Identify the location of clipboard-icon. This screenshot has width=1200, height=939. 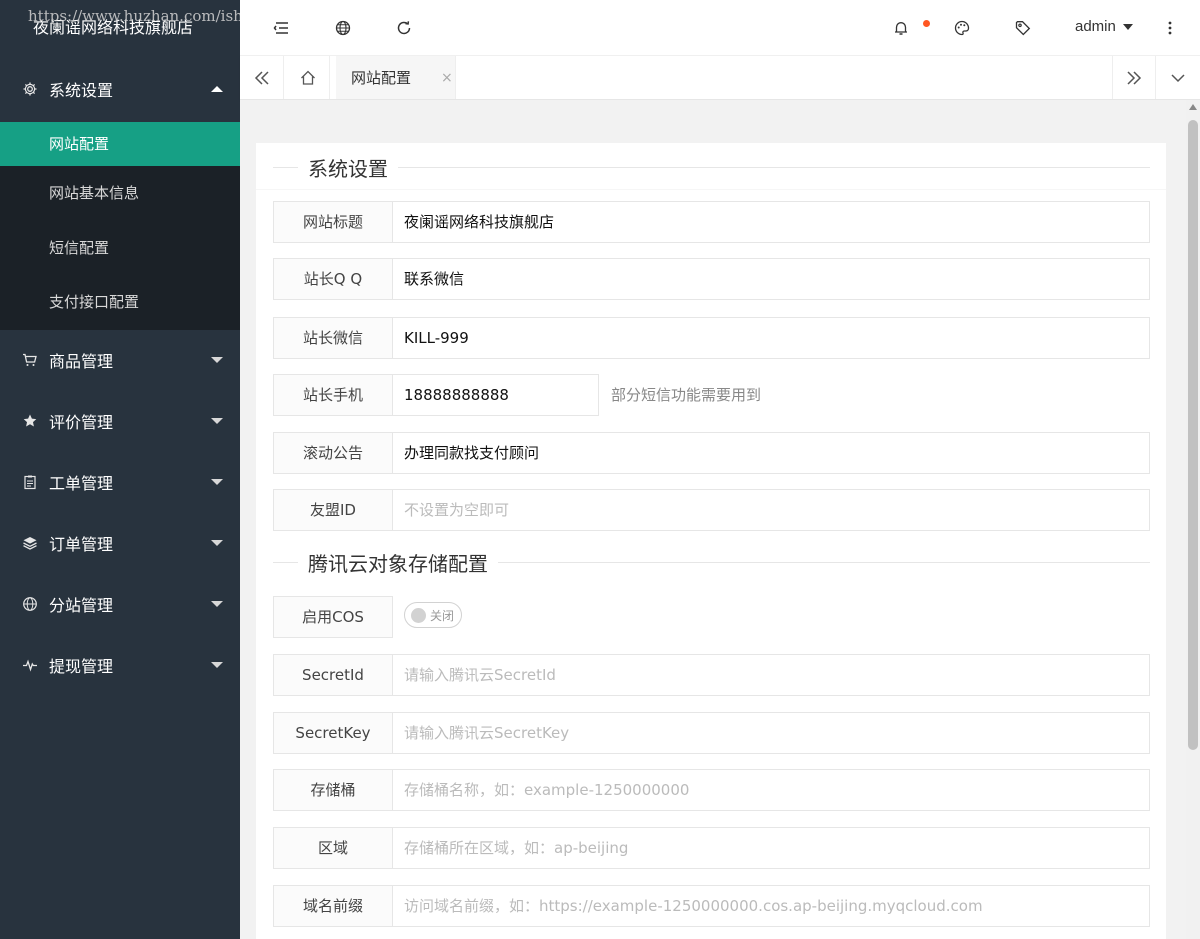
(30, 482).